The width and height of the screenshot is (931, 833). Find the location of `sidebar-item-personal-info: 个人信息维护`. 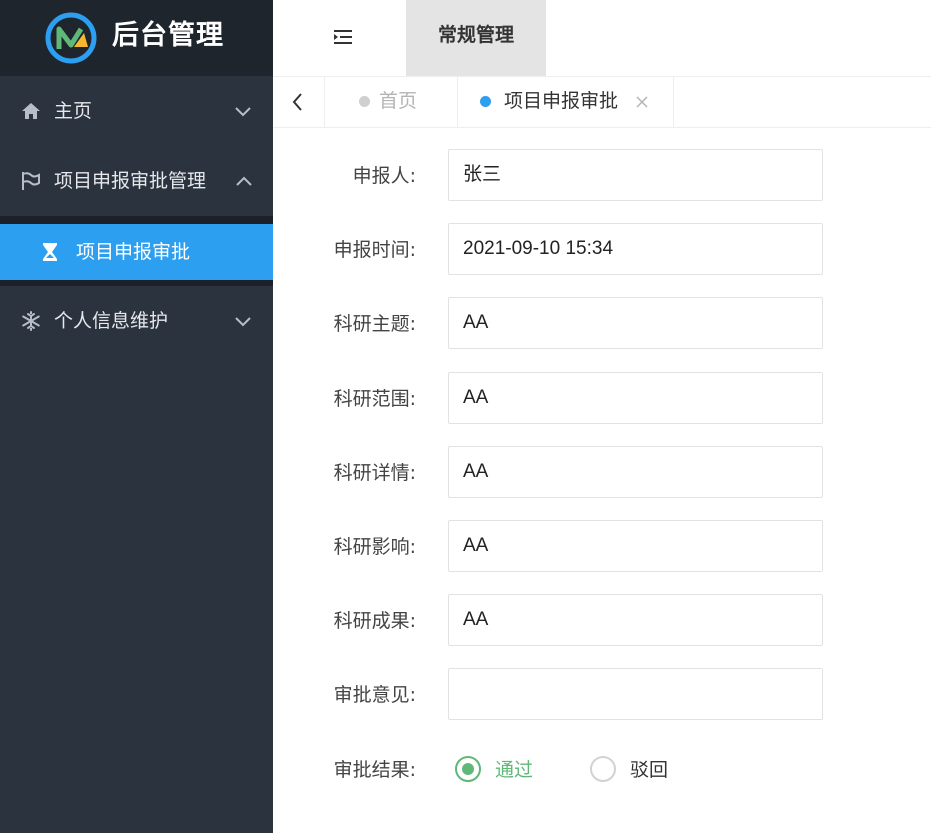

sidebar-item-personal-info: 个人信息维护 is located at coordinates (136, 321).